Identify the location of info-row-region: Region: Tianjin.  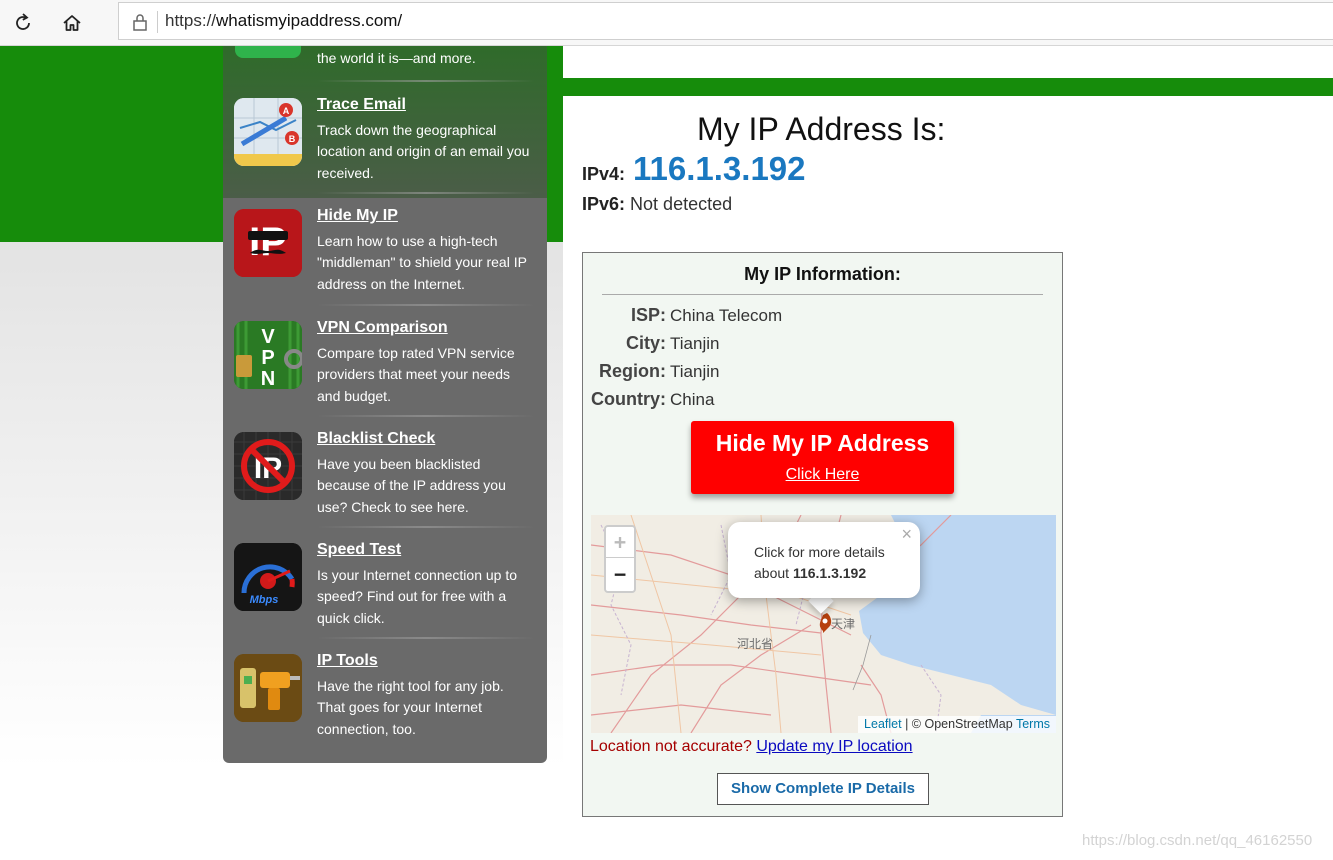
(822, 373).